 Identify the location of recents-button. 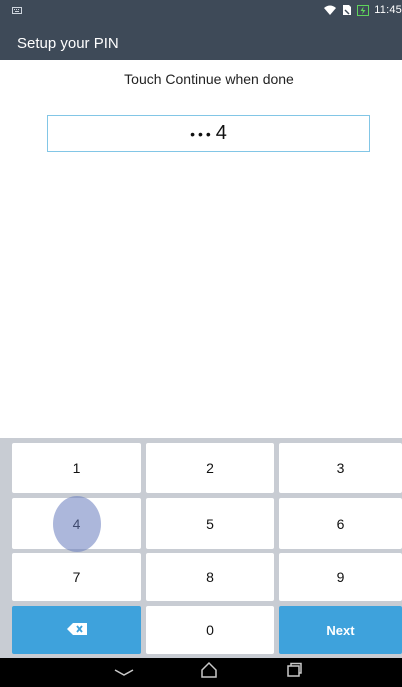
(294, 672).